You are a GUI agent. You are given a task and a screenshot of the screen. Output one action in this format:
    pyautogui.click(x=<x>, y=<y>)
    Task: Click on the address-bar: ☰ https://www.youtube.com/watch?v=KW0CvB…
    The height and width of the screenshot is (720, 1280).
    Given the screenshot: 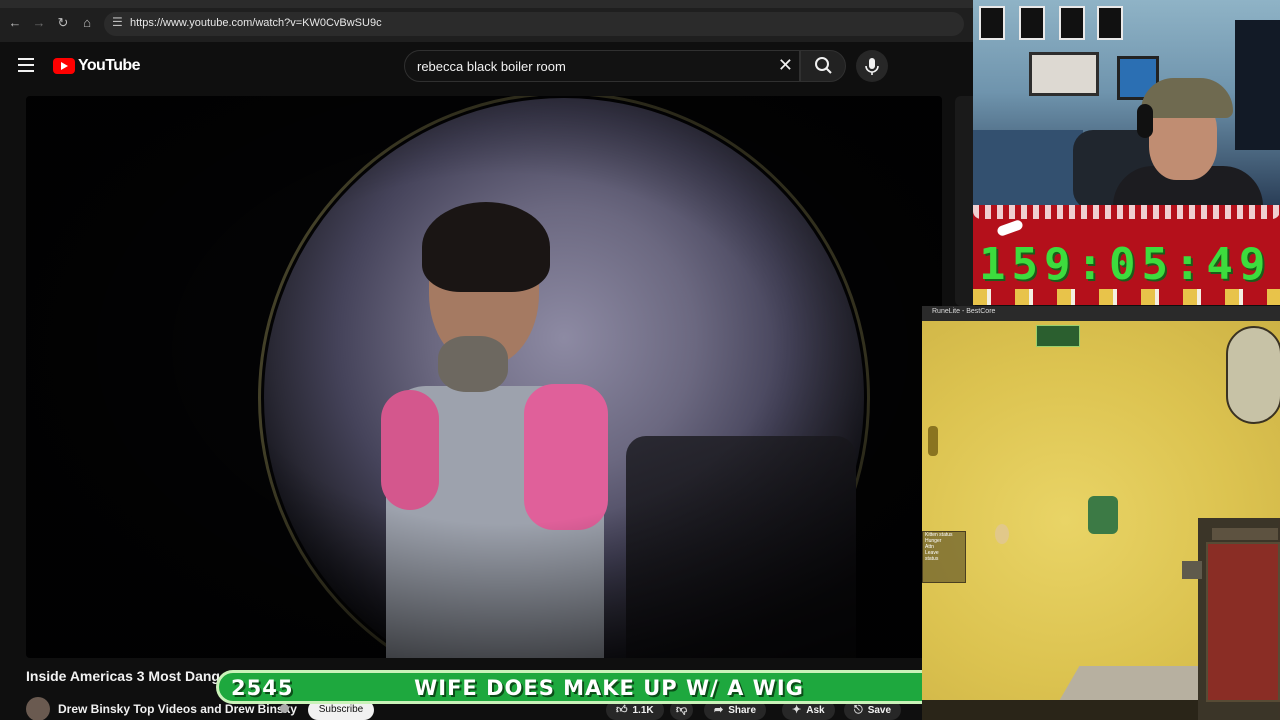 What is the action you would take?
    pyautogui.click(x=534, y=24)
    